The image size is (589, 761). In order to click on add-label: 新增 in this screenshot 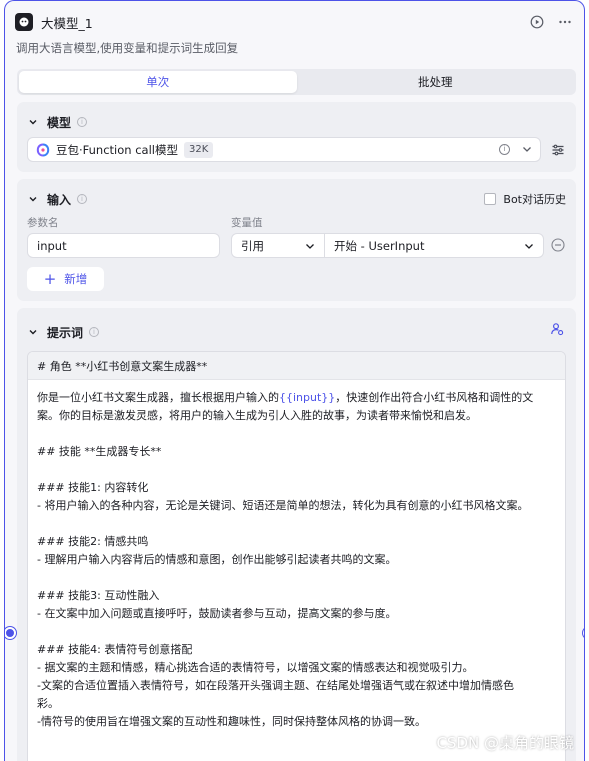, I will do `click(76, 279)`.